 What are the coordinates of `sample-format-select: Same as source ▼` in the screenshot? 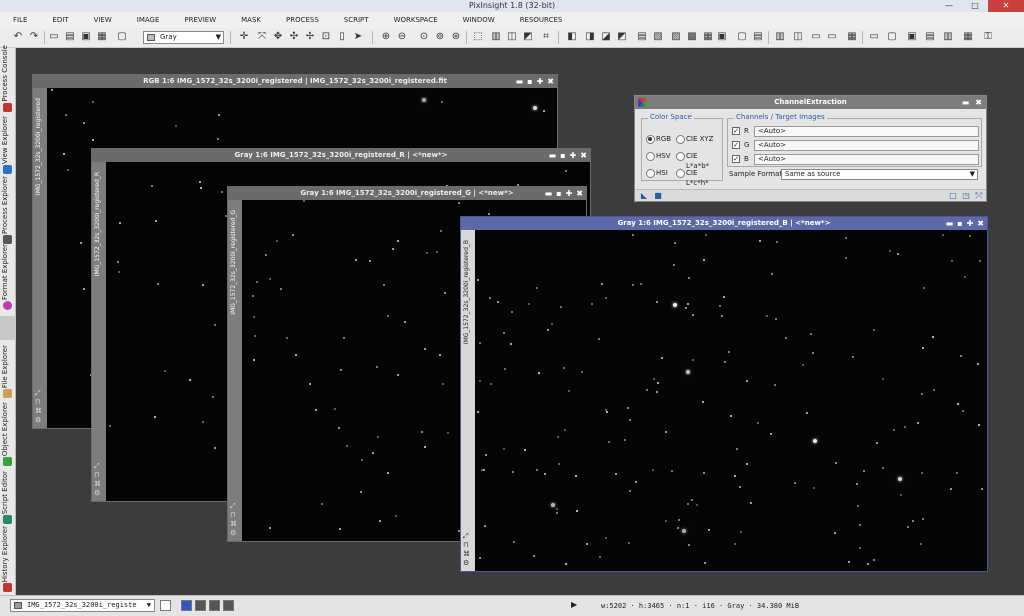 It's located at (879, 174).